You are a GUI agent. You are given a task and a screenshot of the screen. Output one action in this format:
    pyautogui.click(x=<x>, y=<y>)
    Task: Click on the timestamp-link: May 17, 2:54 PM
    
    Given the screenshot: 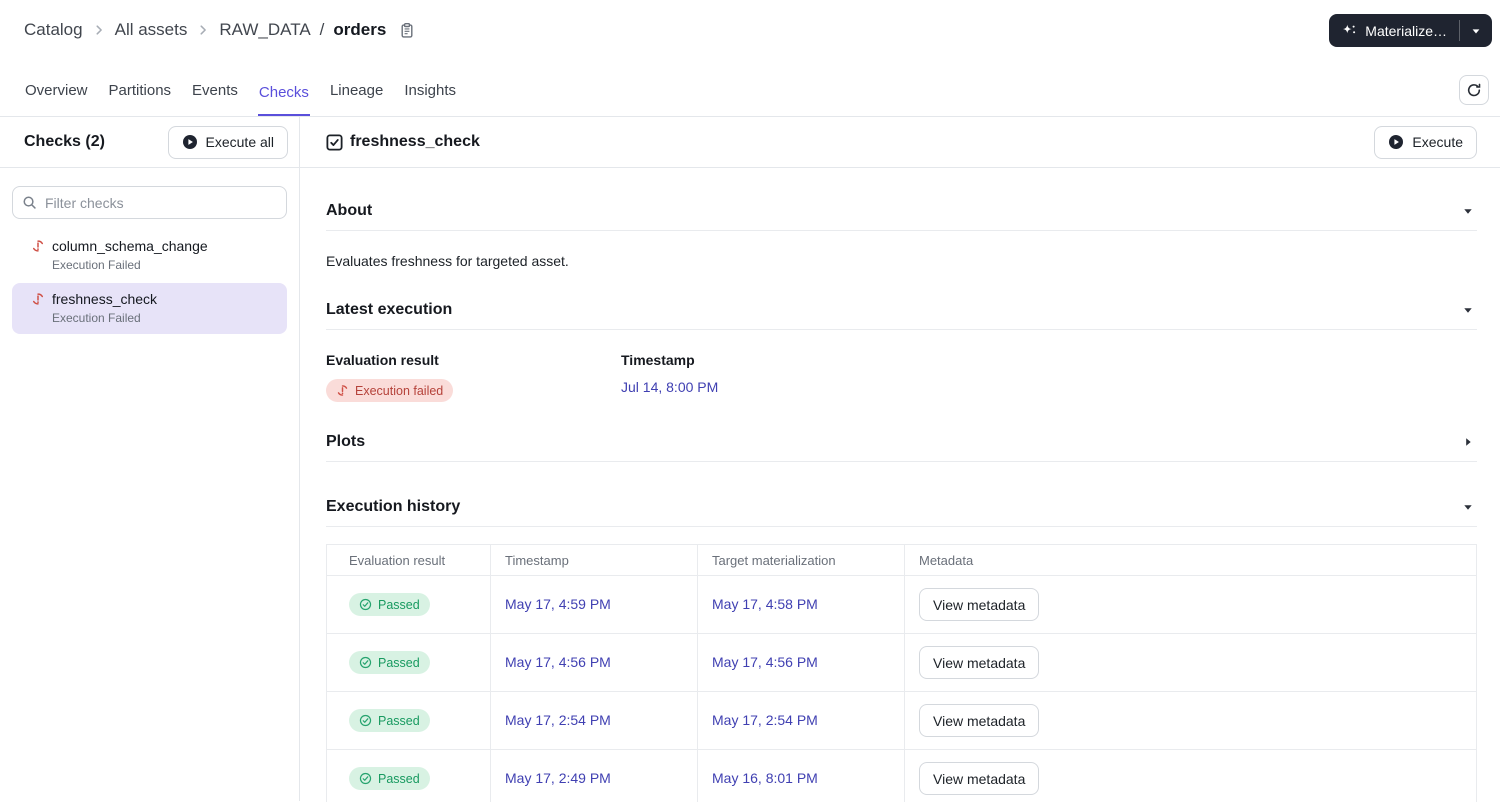 What is the action you would take?
    pyautogui.click(x=558, y=720)
    